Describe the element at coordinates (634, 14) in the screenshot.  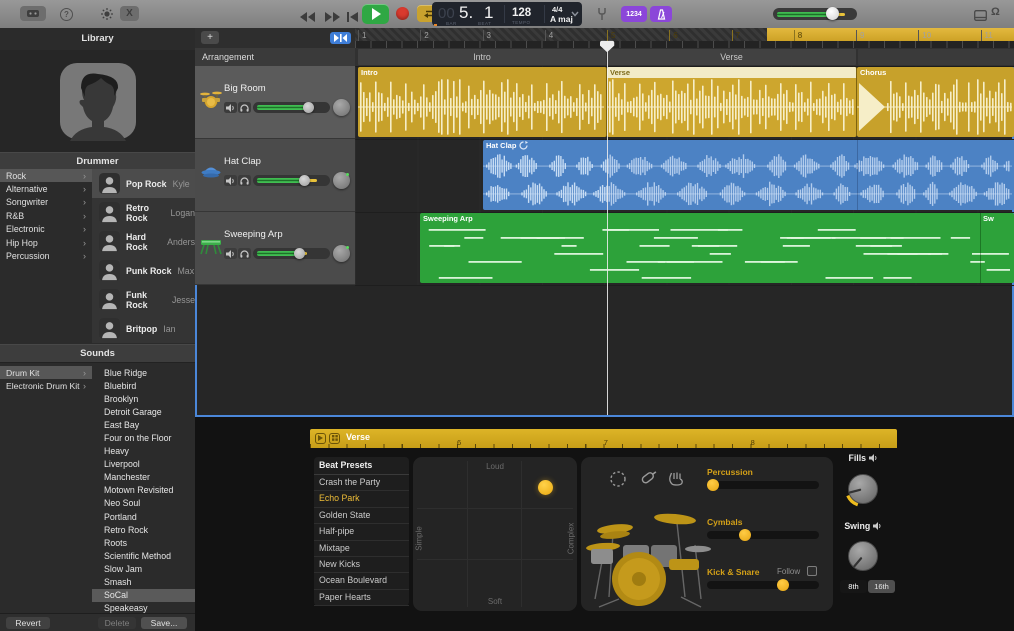
I see `count-in-button: 1234` at that location.